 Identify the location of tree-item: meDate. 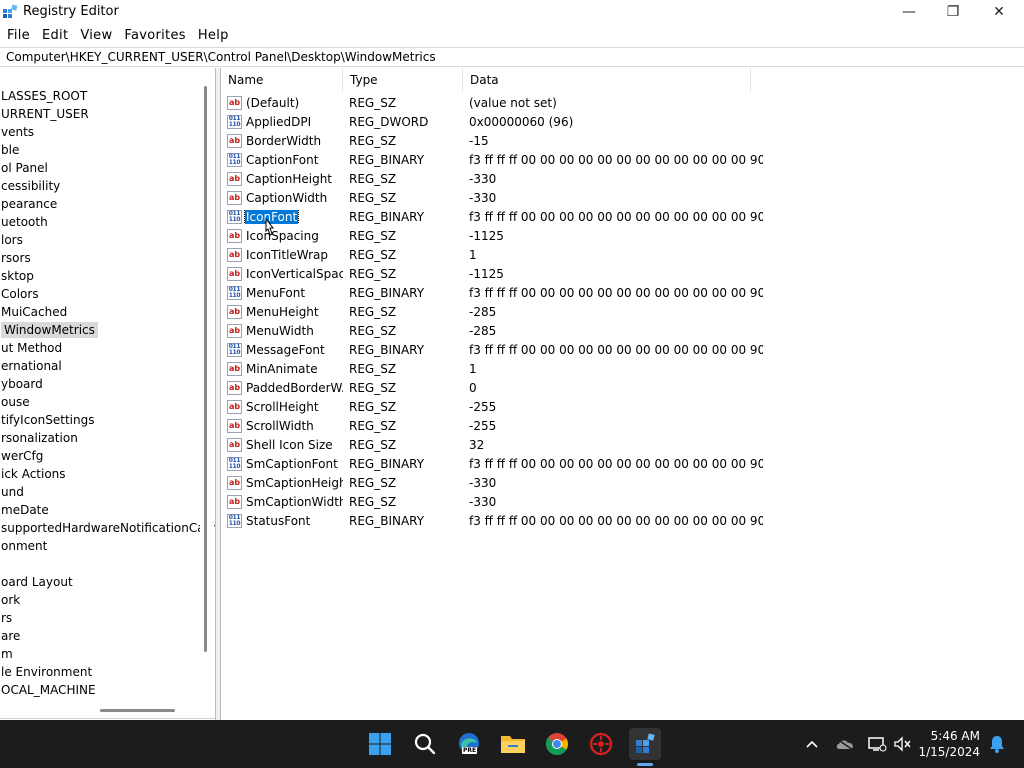
(100, 510).